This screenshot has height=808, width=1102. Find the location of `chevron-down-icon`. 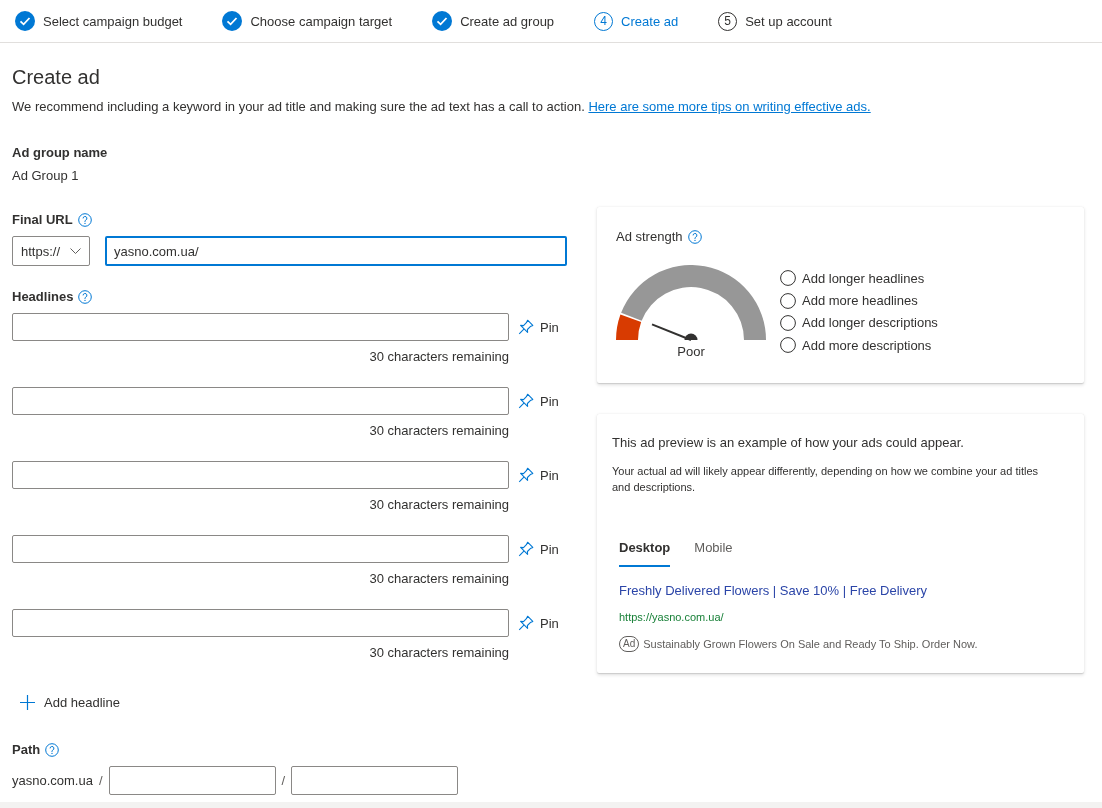

chevron-down-icon is located at coordinates (75, 251).